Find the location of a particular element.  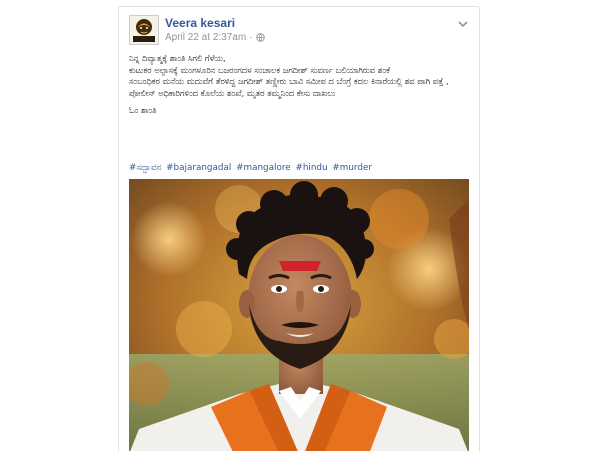

post-closing-line: ಓಂ ಶಾಂತಿ is located at coordinates (143, 110).